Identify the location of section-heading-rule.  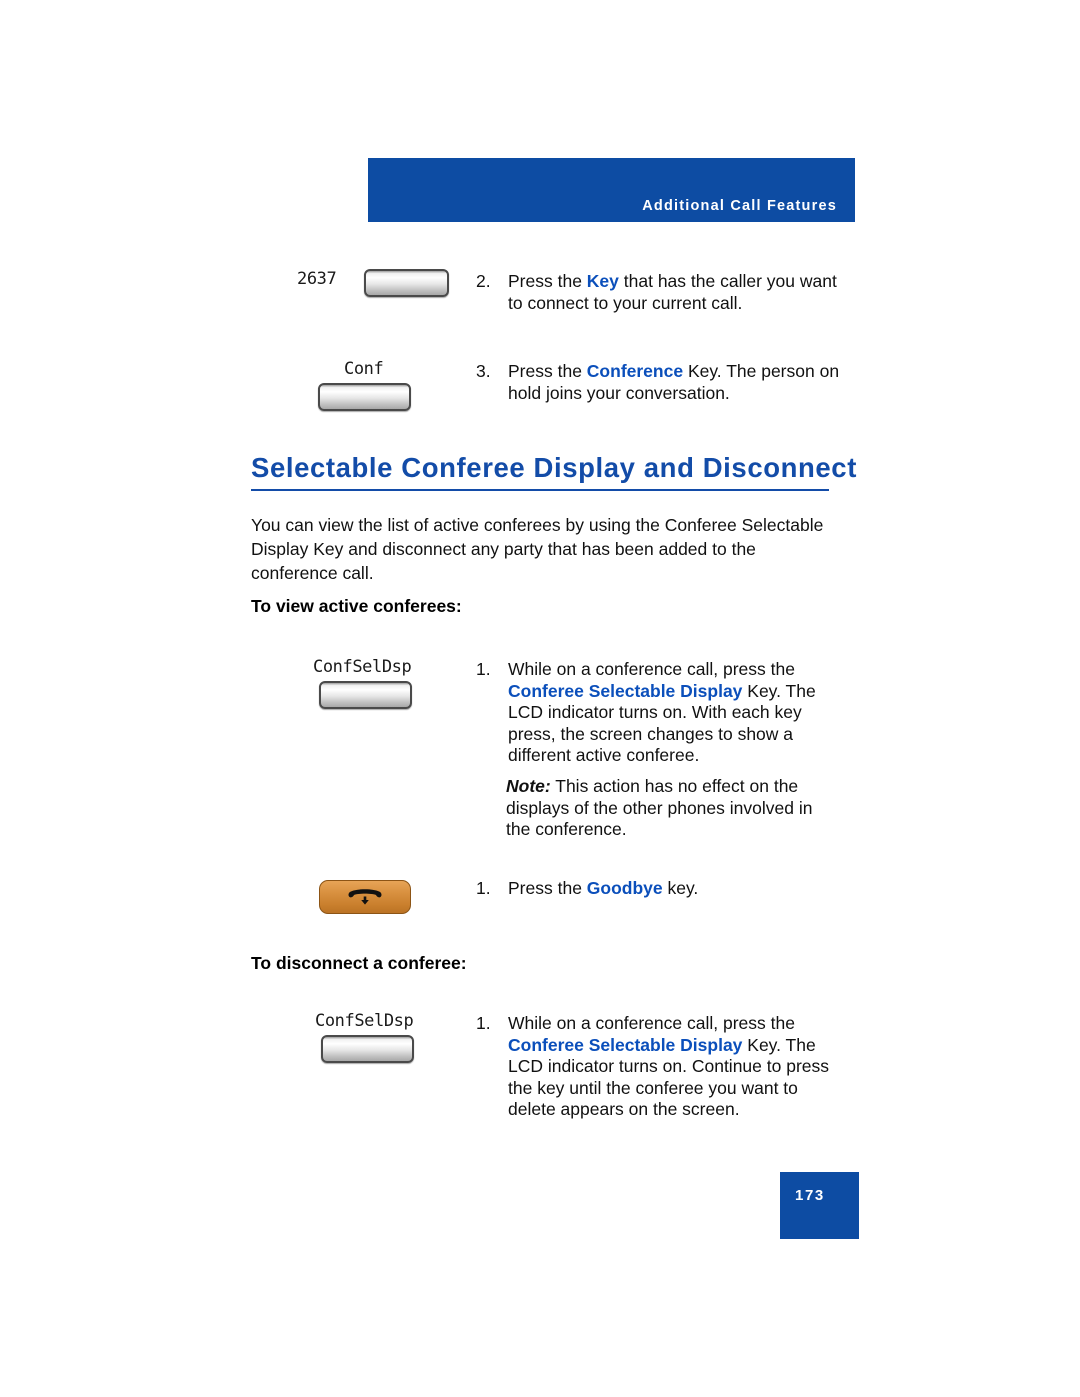
(540, 490).